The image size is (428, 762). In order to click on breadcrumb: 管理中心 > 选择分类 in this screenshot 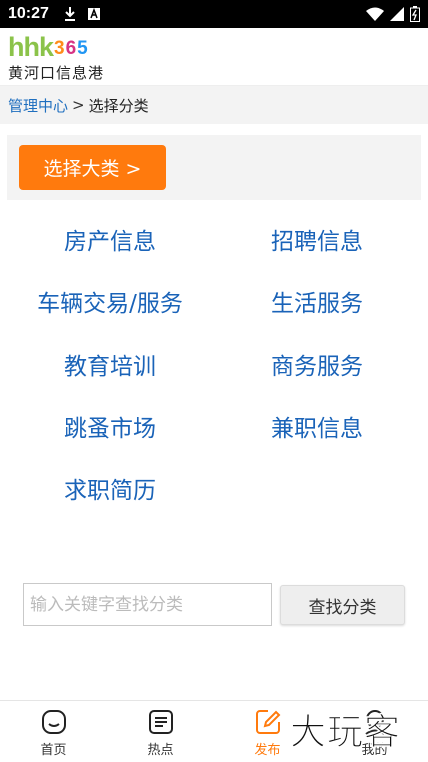, I will do `click(214, 105)`.